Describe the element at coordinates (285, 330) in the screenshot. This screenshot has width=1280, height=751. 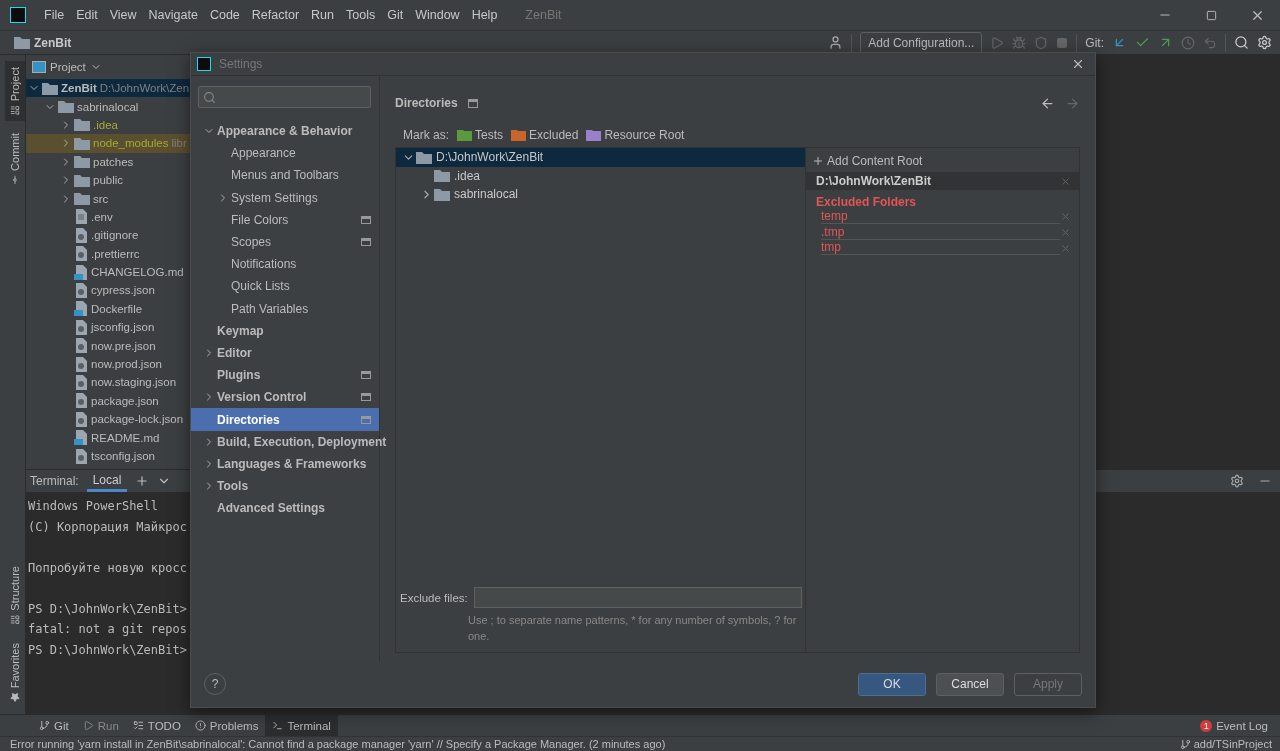
I see `settings-nav-item: Keymap` at that location.